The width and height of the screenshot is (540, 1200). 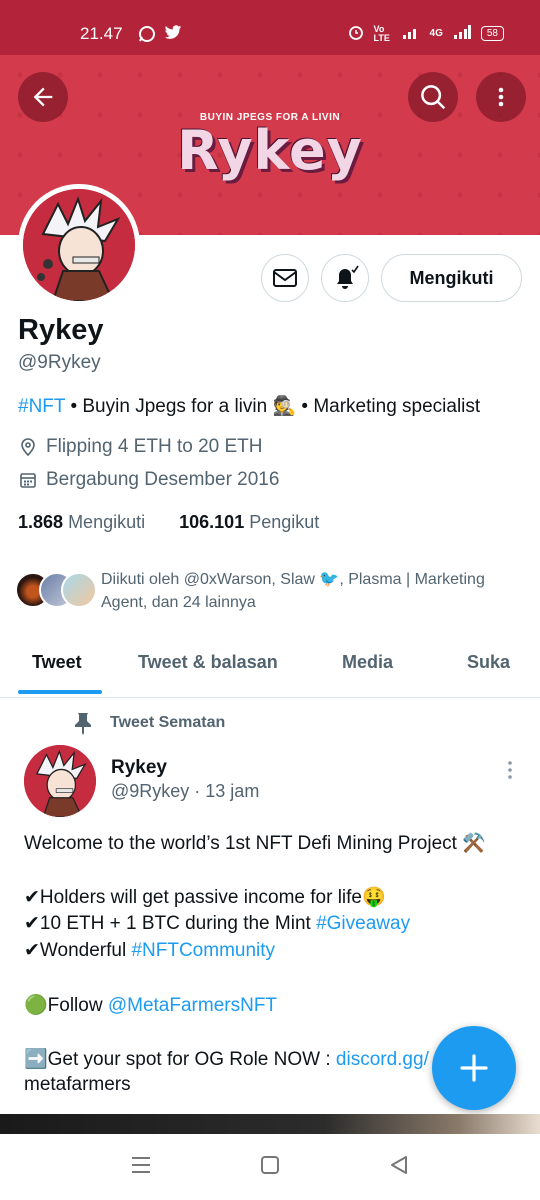 I want to click on tweet-media-preview, so click(x=270, y=1124).